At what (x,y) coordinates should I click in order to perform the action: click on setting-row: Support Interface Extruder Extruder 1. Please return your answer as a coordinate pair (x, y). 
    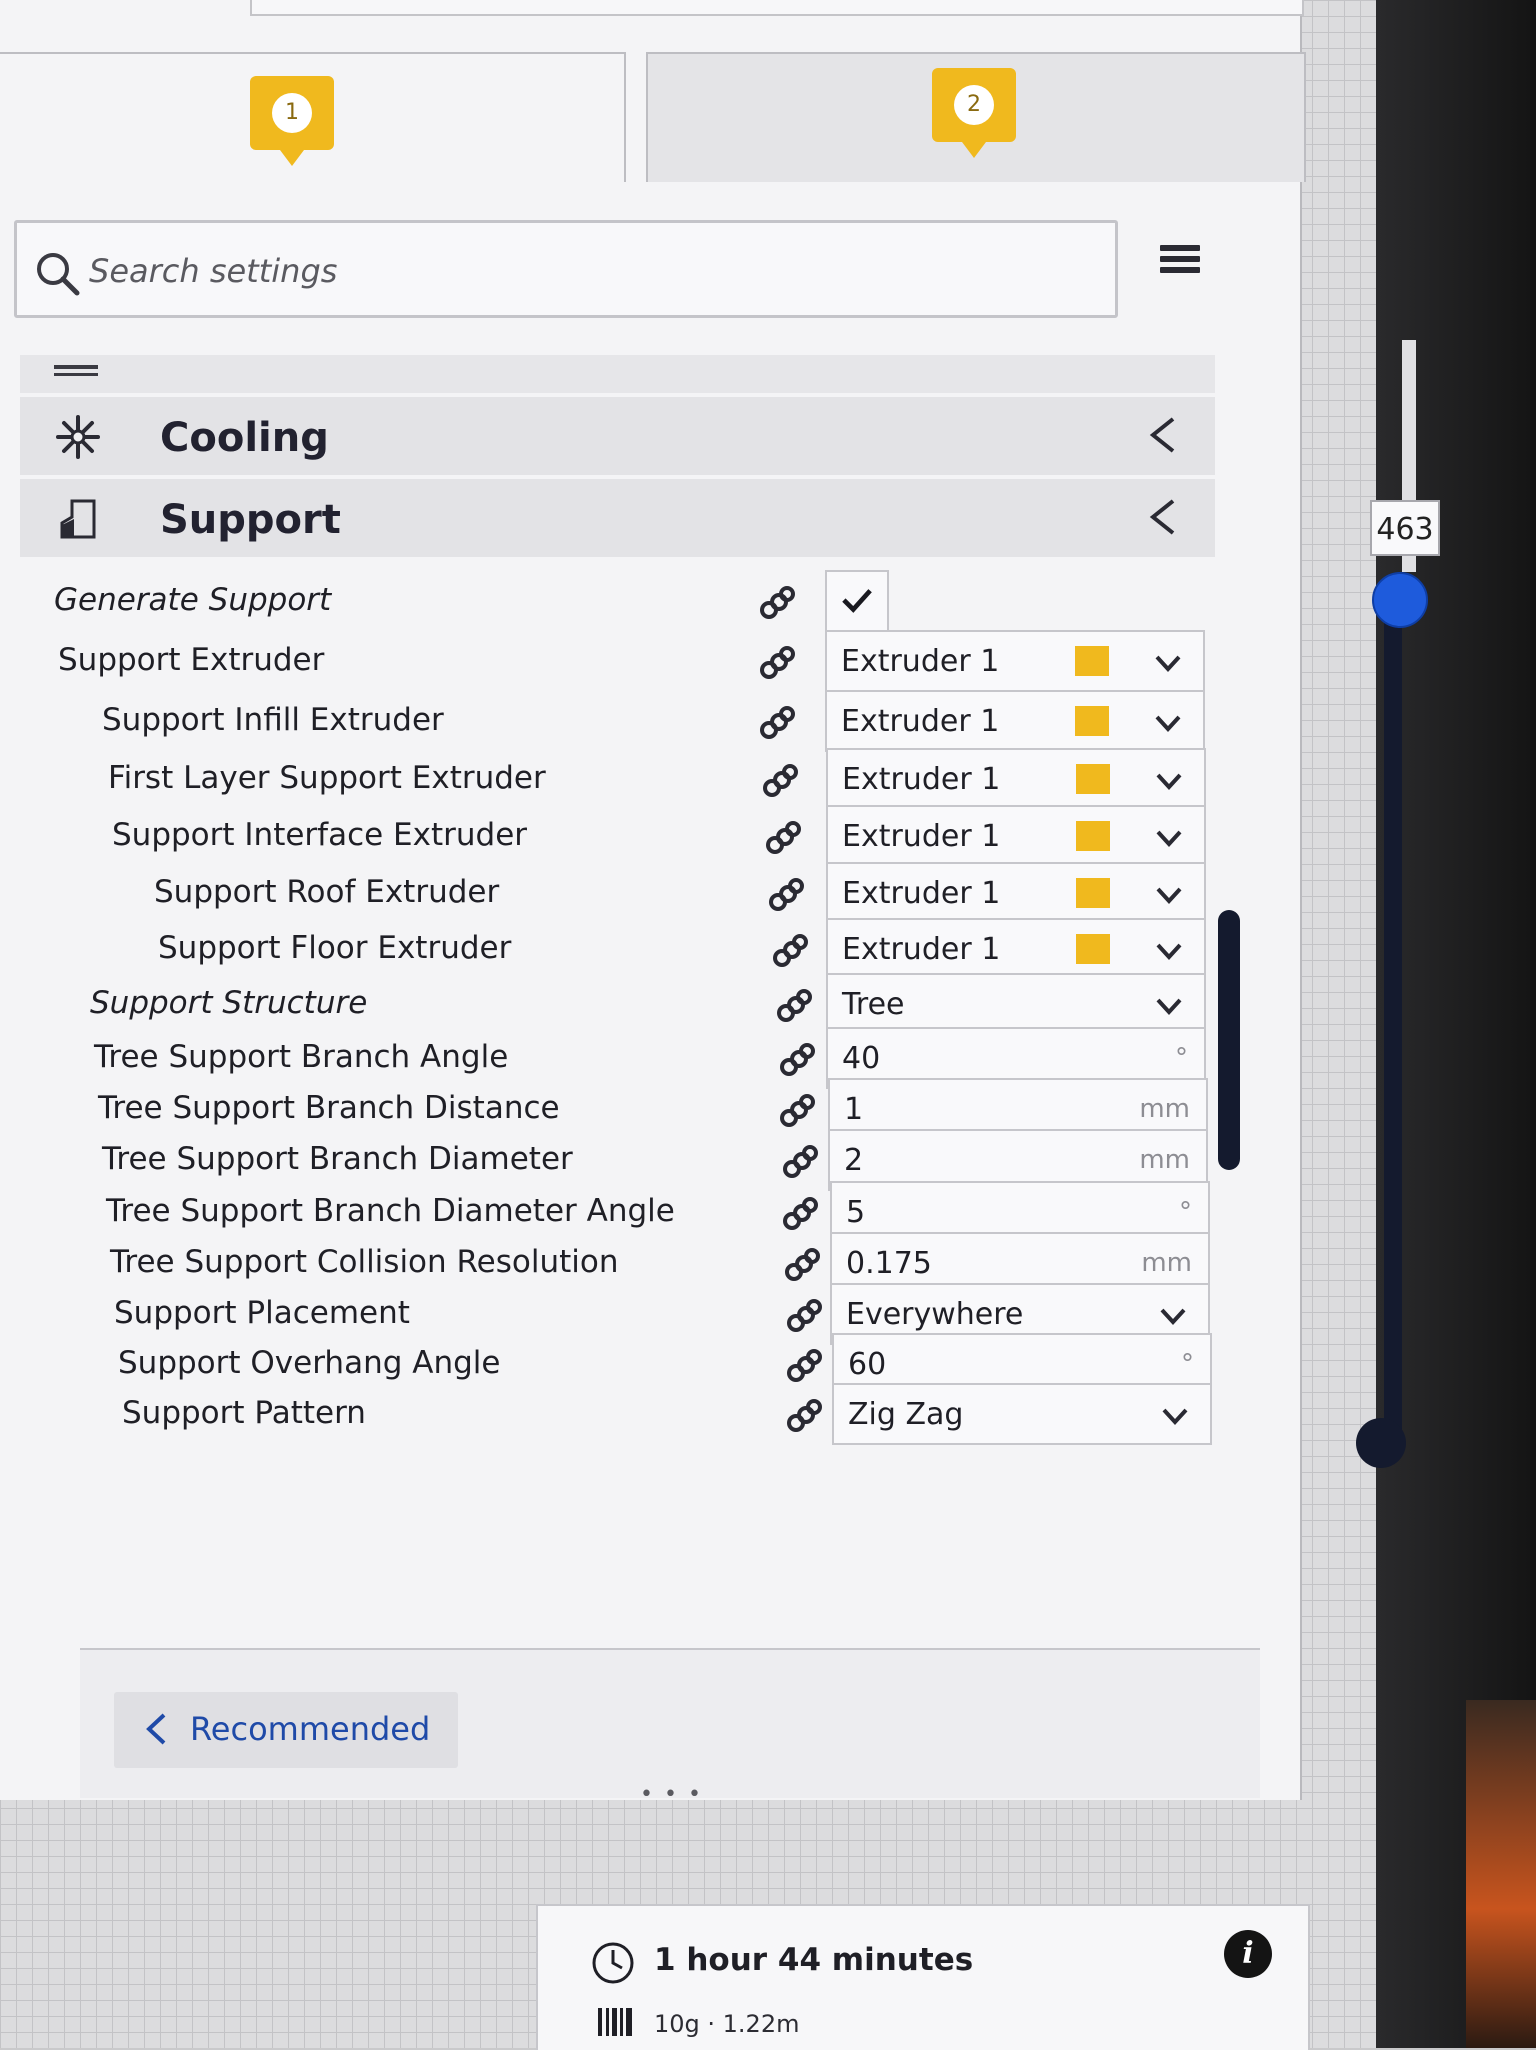
    Looking at the image, I should click on (620, 837).